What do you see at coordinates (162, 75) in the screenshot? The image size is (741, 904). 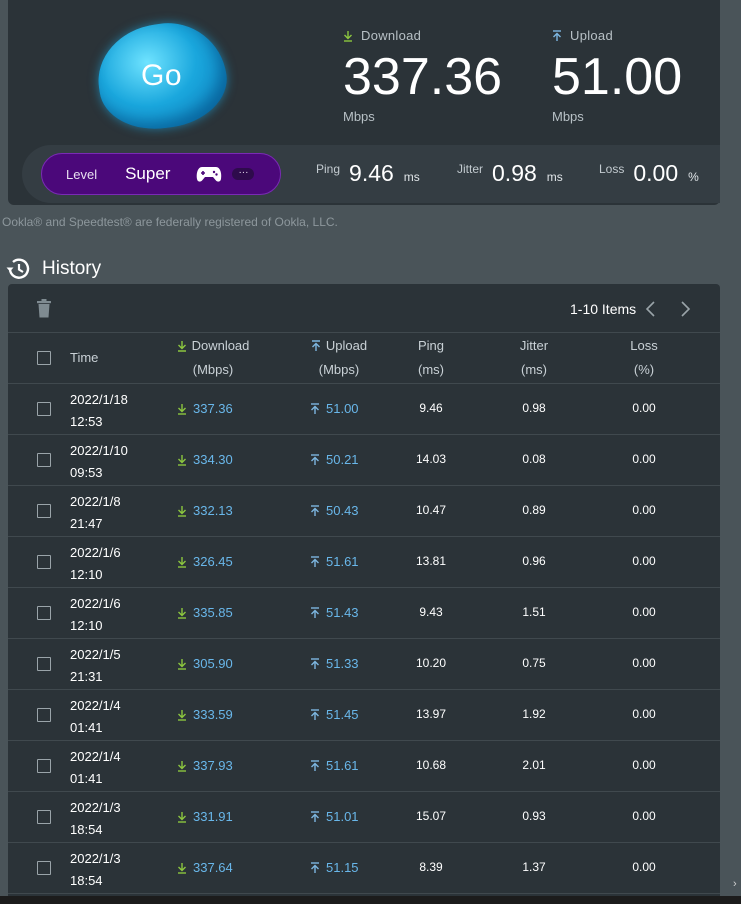 I see `go-button-label: Go` at bounding box center [162, 75].